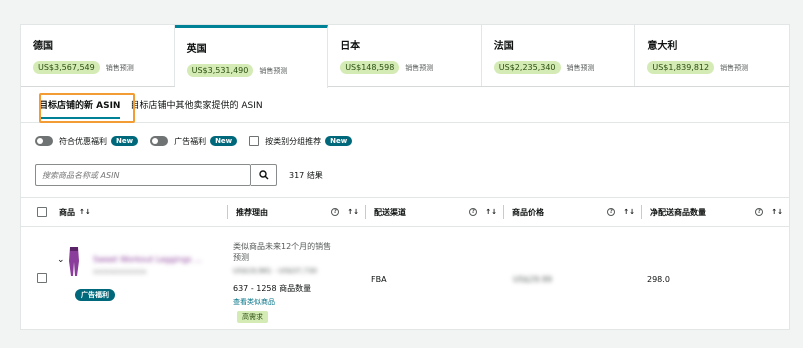  Describe the element at coordinates (350, 46) in the screenshot. I see `market-name: 日本` at that location.